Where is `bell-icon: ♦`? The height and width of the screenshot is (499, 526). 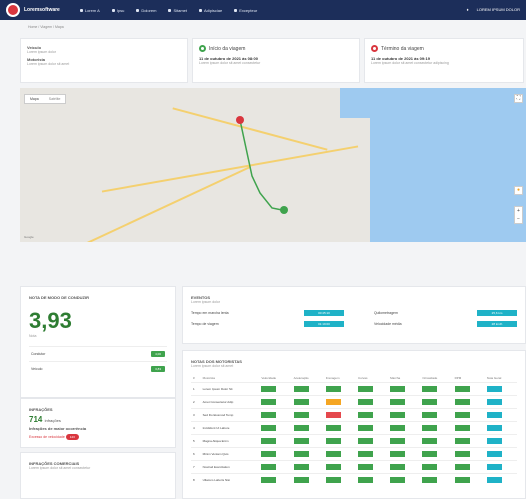
bell-icon: ♦ is located at coordinates (468, 9).